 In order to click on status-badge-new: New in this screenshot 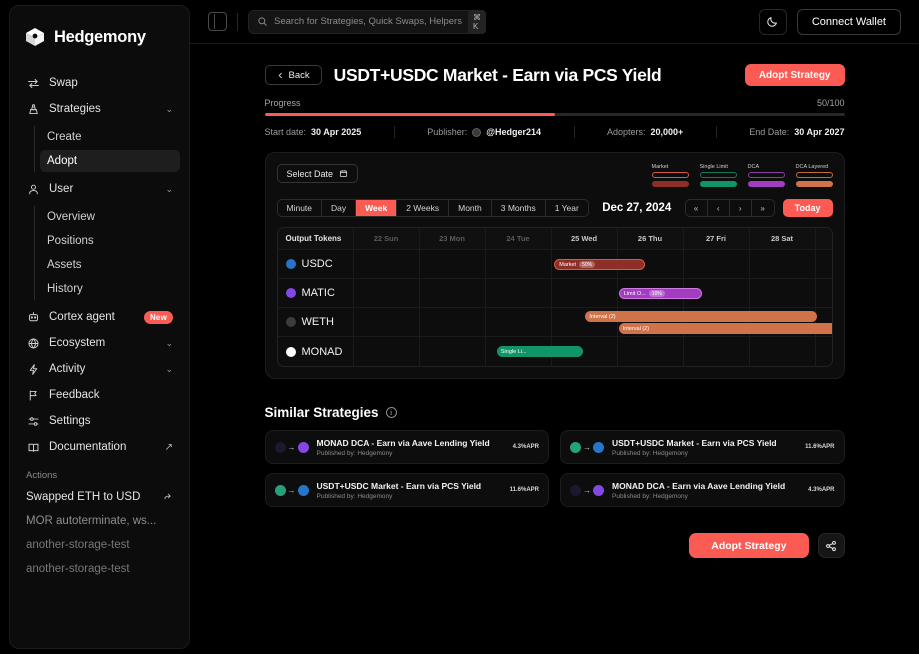, I will do `click(158, 317)`.